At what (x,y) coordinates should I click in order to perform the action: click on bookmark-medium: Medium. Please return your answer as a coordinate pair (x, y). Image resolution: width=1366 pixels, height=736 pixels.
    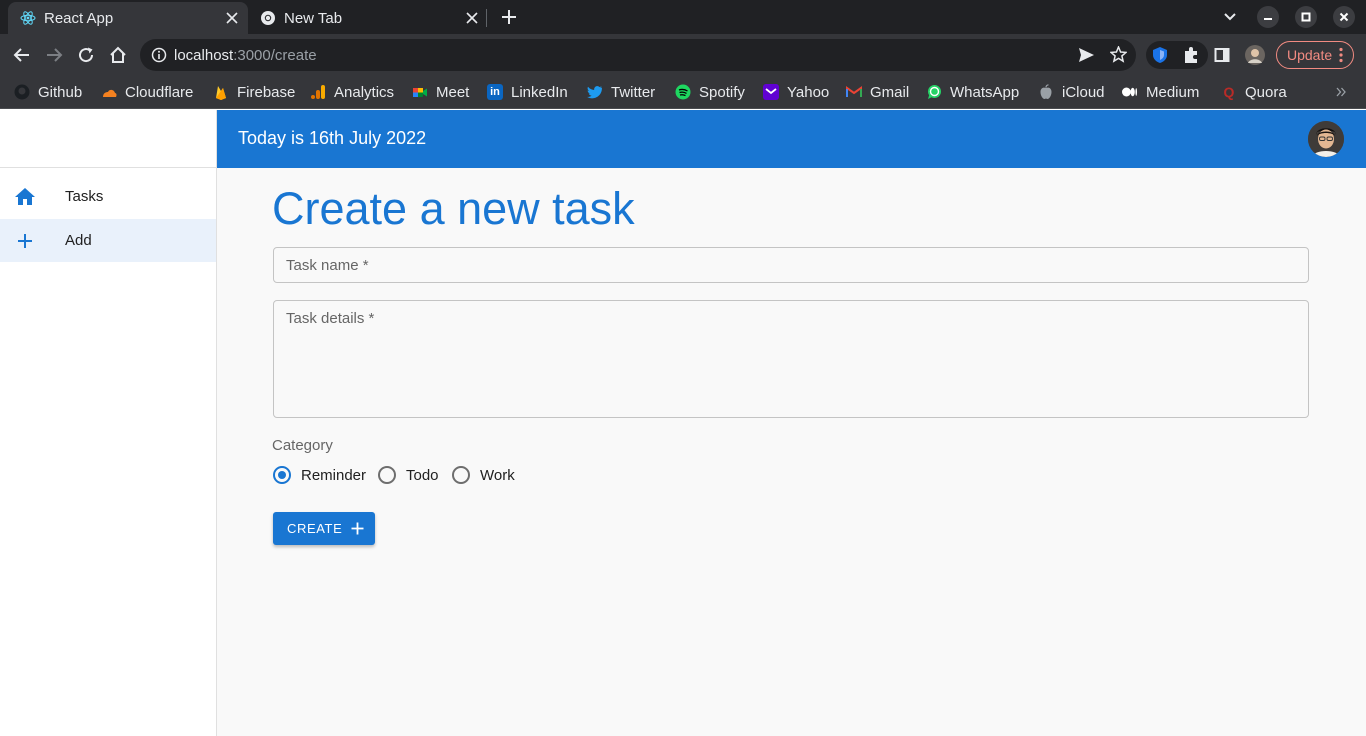
    Looking at the image, I should click on (1160, 92).